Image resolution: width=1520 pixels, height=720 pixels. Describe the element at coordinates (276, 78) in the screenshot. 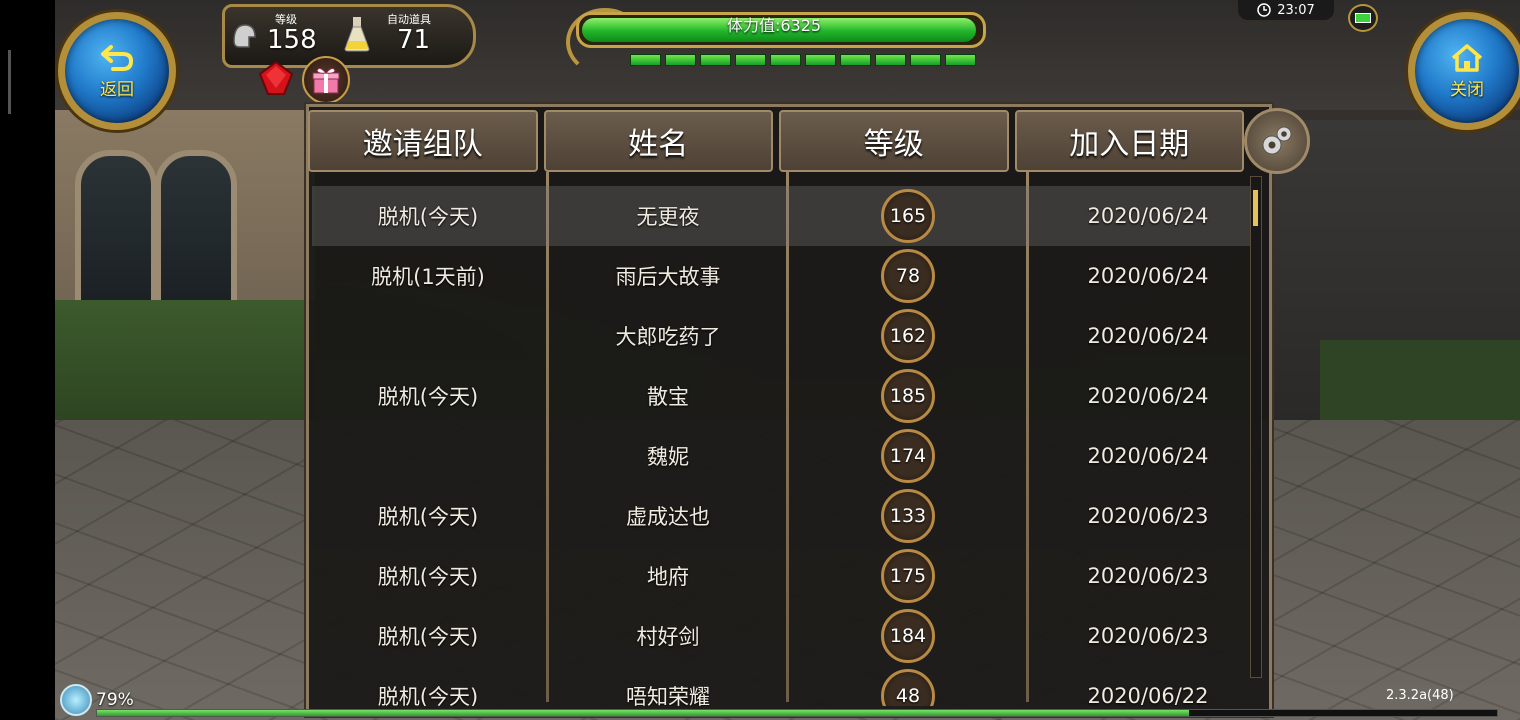

I see `red-gem-icon` at that location.